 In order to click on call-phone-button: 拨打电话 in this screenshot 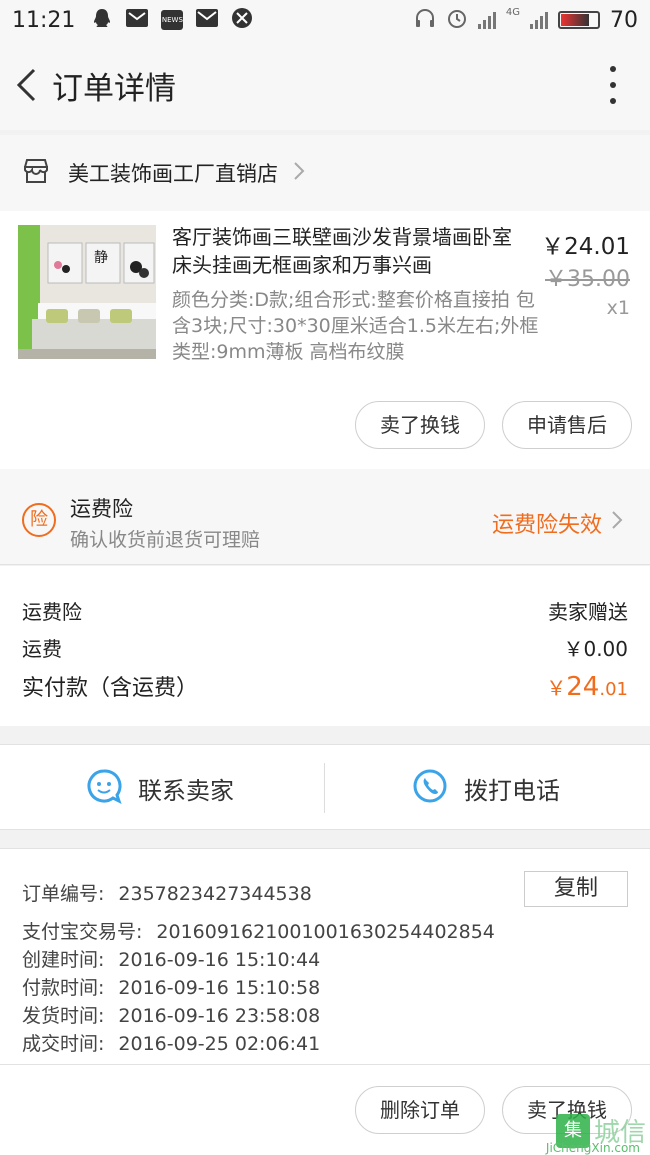, I will do `click(486, 788)`.